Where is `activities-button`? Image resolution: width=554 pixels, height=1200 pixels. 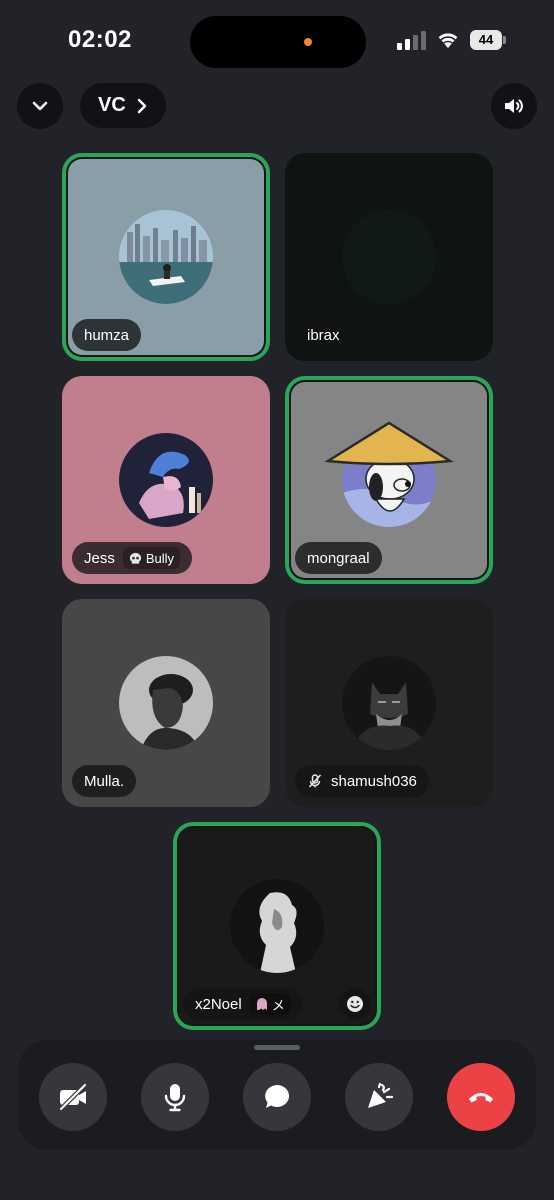 activities-button is located at coordinates (379, 1097).